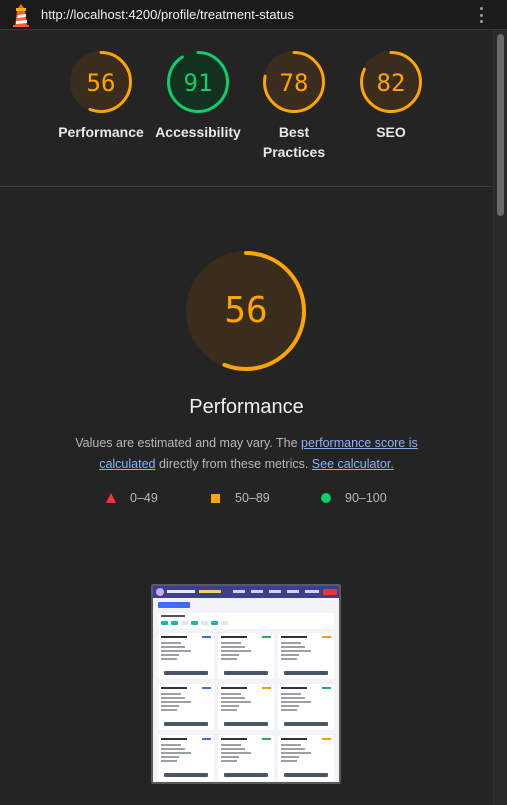 The height and width of the screenshot is (805, 507). I want to click on legend-range: 90–100, so click(366, 498).